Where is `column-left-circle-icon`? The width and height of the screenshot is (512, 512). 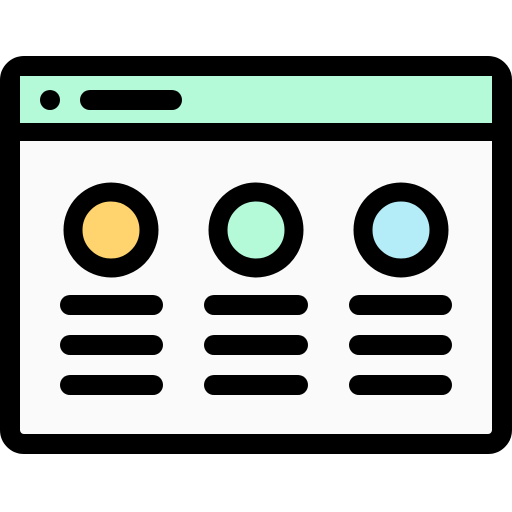 column-left-circle-icon is located at coordinates (111, 230).